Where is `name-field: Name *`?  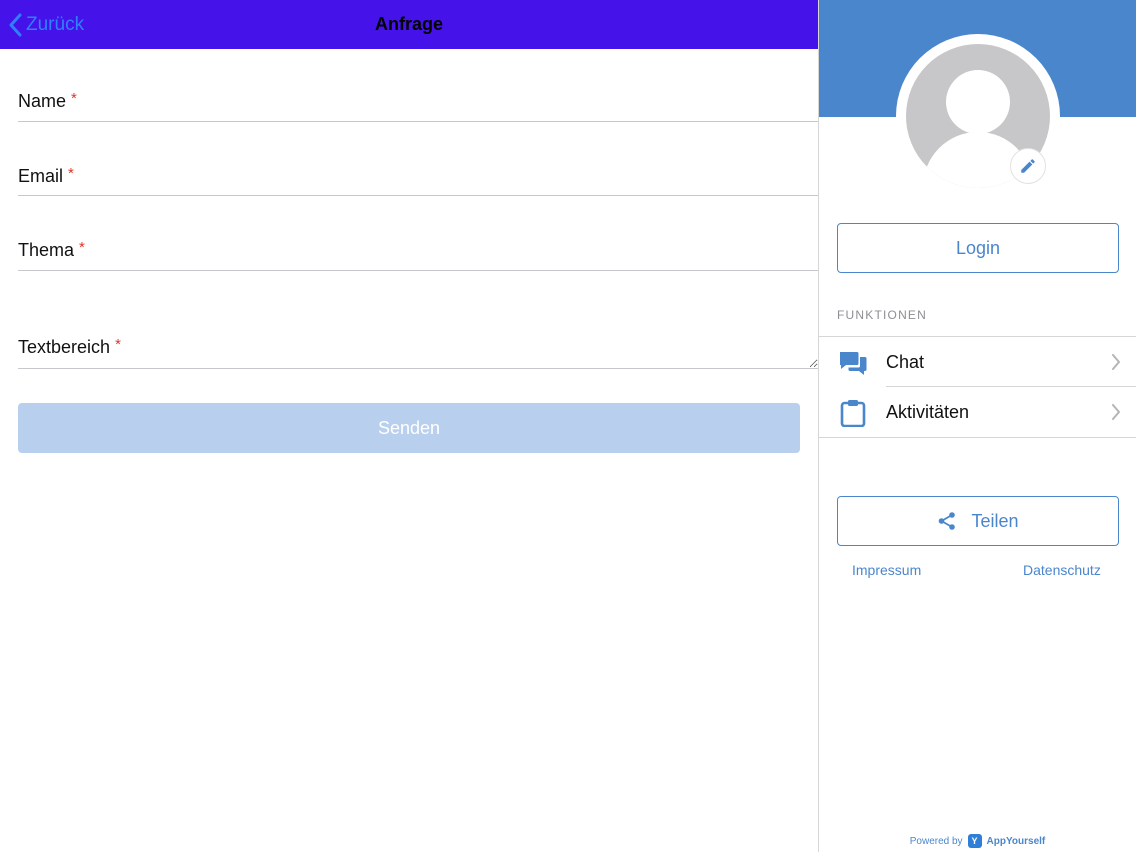
name-field: Name * is located at coordinates (418, 100).